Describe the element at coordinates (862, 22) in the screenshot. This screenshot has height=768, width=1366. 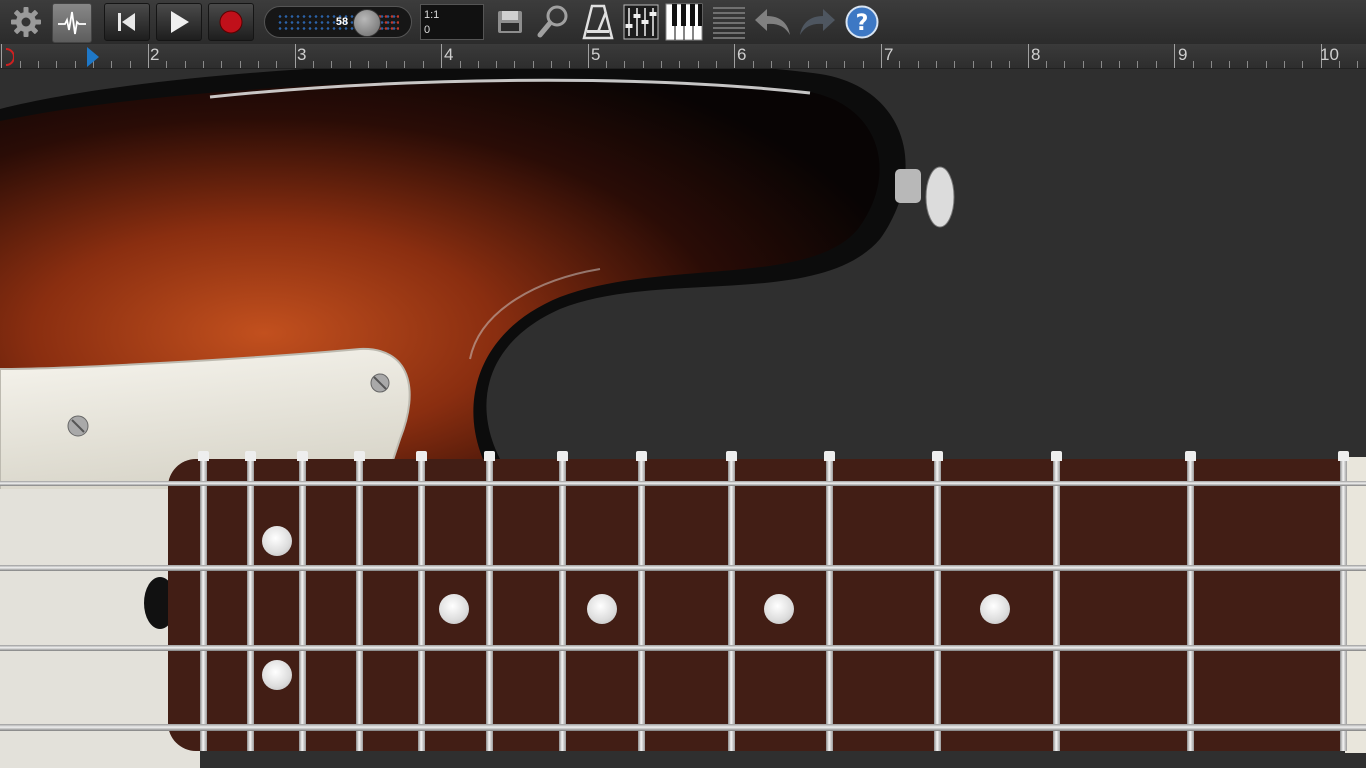
I see `help-icon: ?` at that location.